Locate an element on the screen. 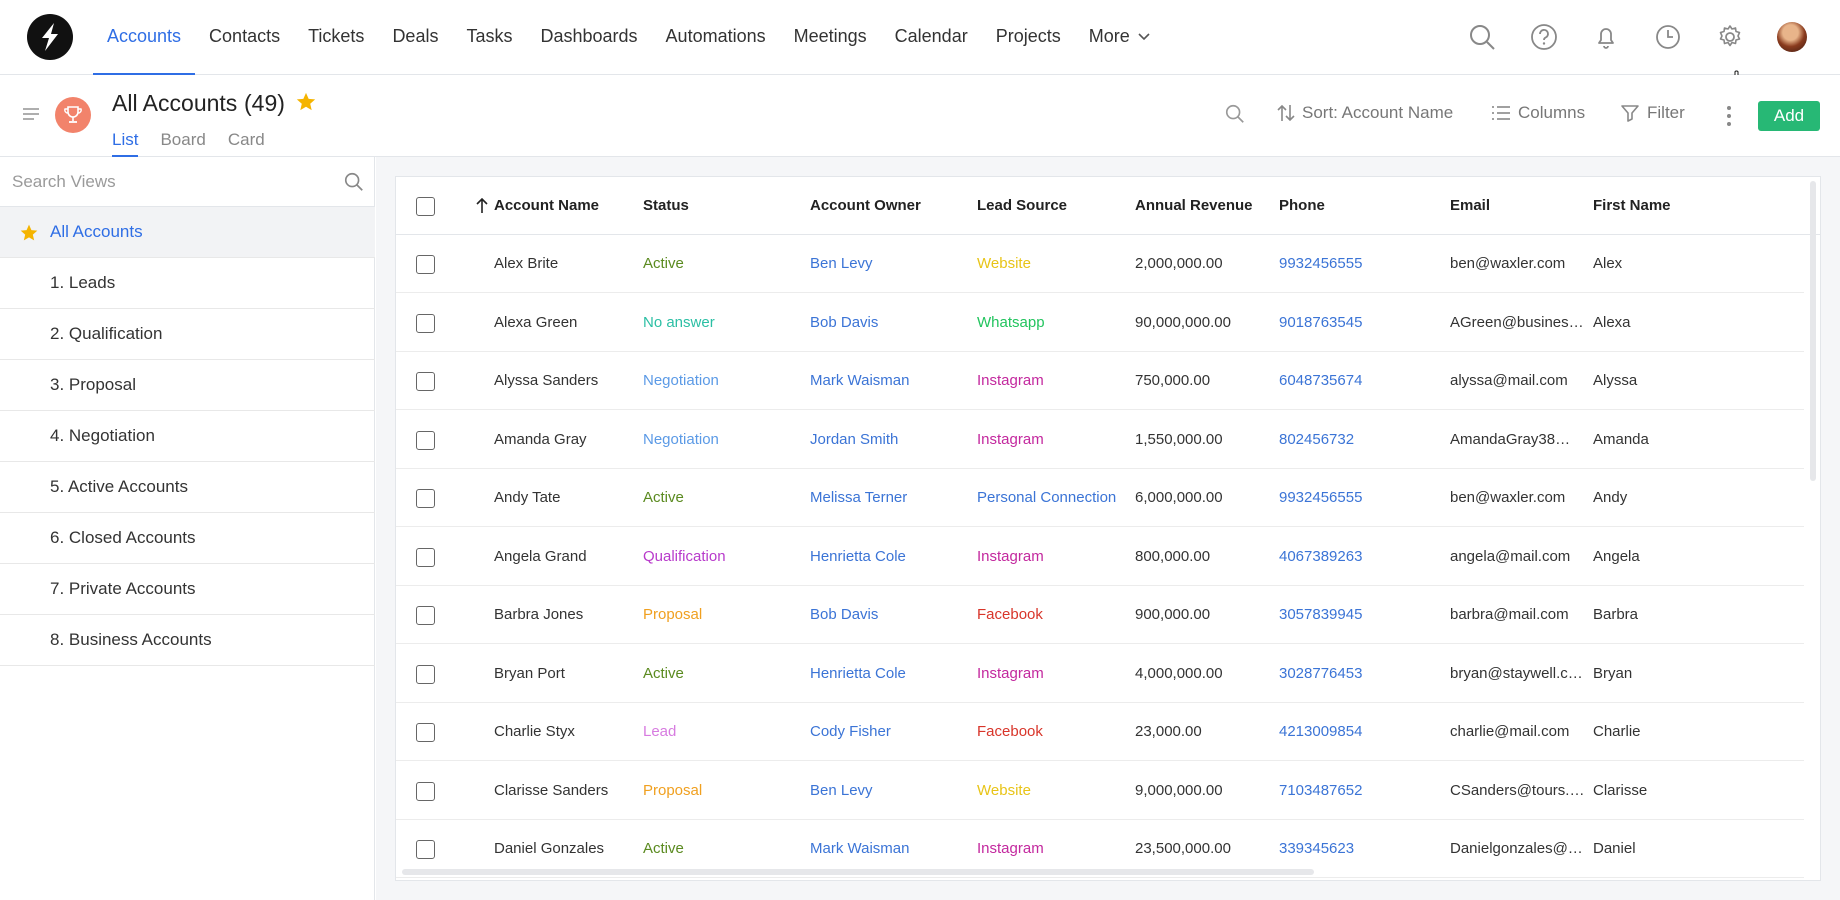 This screenshot has width=1840, height=900. column-header: Email is located at coordinates (1470, 206).